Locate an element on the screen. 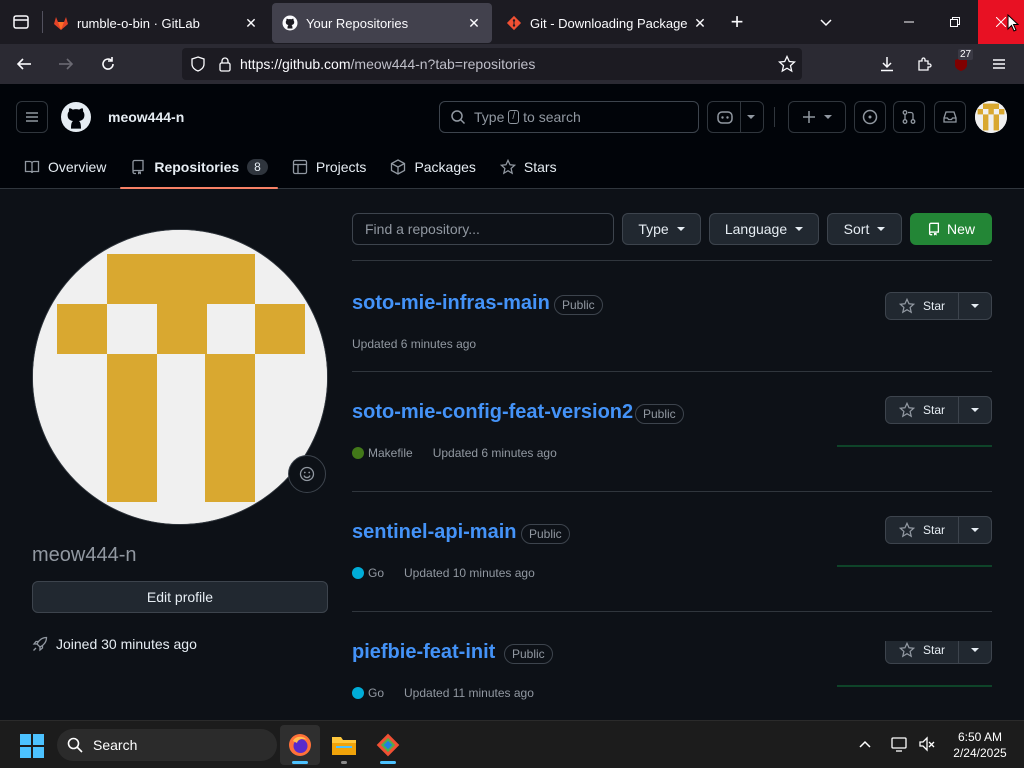  repo-name-link: piefbie-feat-init is located at coordinates (423, 652).